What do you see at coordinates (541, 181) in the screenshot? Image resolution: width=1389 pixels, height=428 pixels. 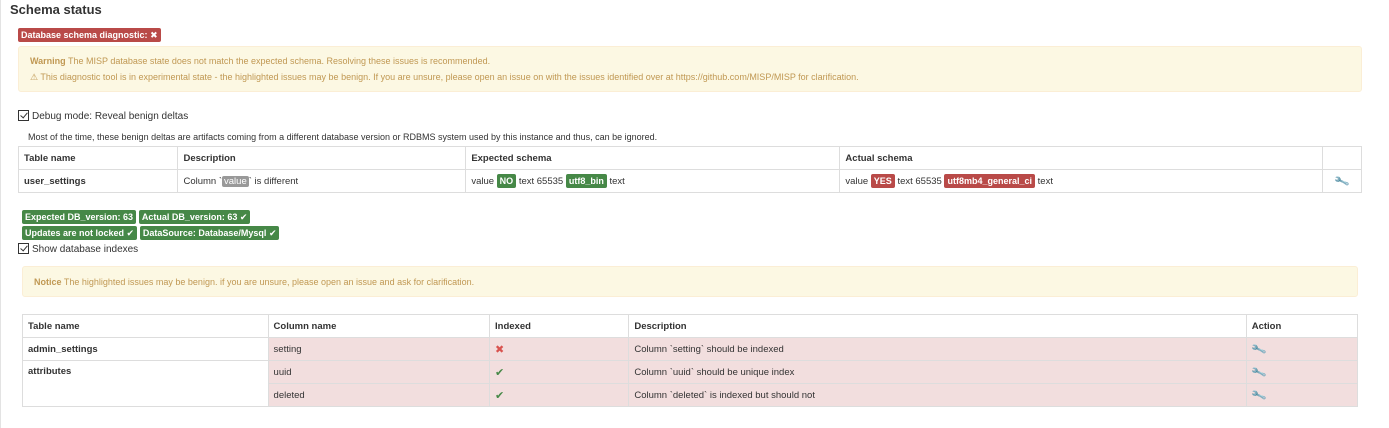 I see `expected-type: text 65535` at bounding box center [541, 181].